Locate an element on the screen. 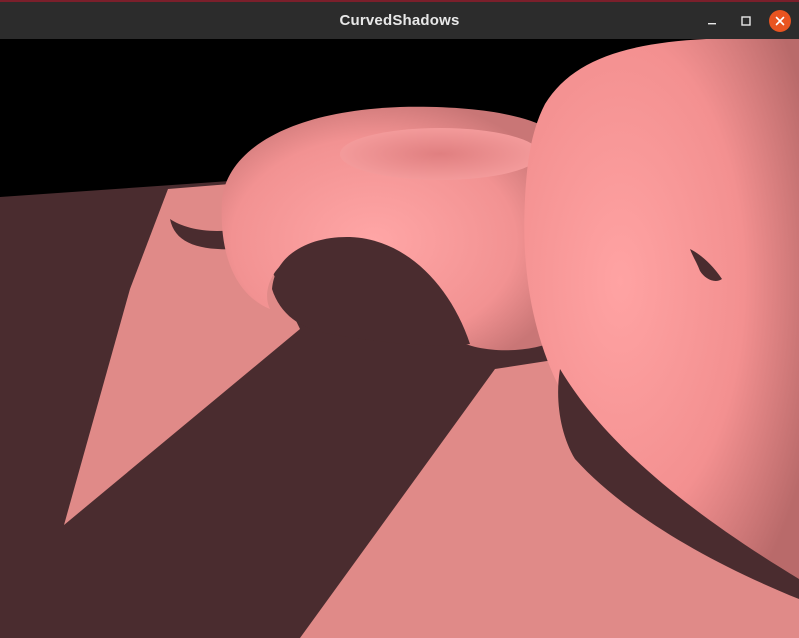  maximize-button is located at coordinates (746, 21).